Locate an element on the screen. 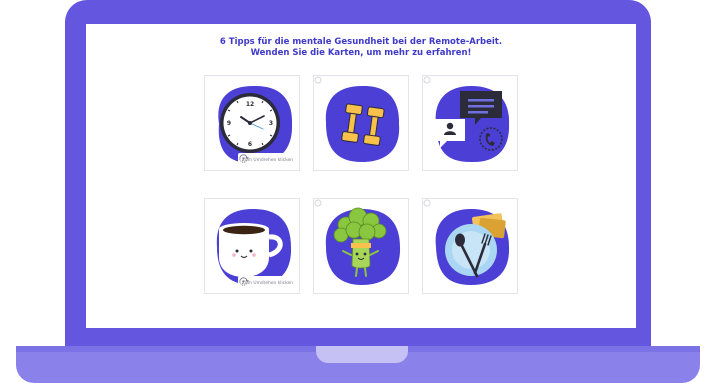 The height and width of the screenshot is (385, 717). flip-card-communication is located at coordinates (470, 123).